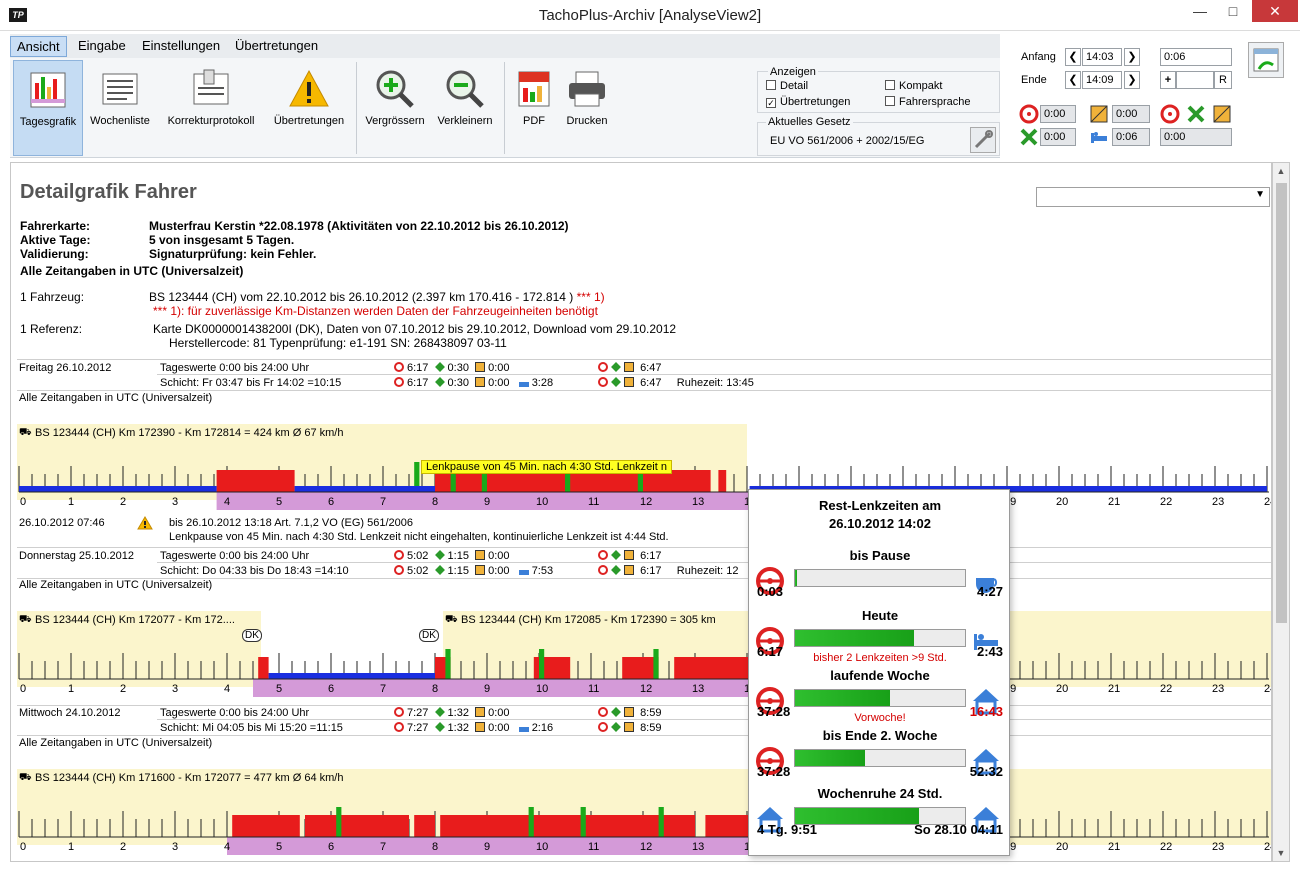 The height and width of the screenshot is (870, 1300). Describe the element at coordinates (668, 571) in the screenshot. I see `shift-total: 6:17 Ruhezeit: 12` at that location.